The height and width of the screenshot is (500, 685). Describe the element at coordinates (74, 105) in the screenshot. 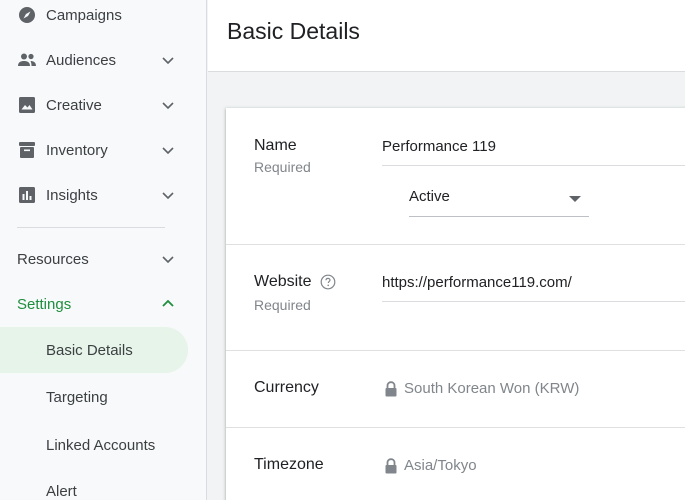

I see `sidebar-item-label: Creative` at that location.